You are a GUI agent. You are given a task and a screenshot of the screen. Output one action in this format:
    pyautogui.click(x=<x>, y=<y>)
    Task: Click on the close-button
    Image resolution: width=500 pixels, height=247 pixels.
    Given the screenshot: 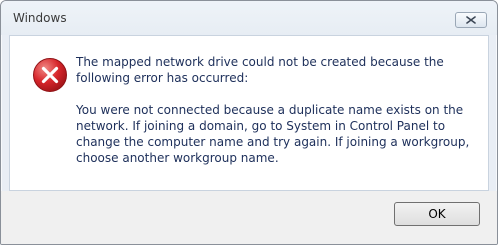 What is the action you would take?
    pyautogui.click(x=471, y=20)
    